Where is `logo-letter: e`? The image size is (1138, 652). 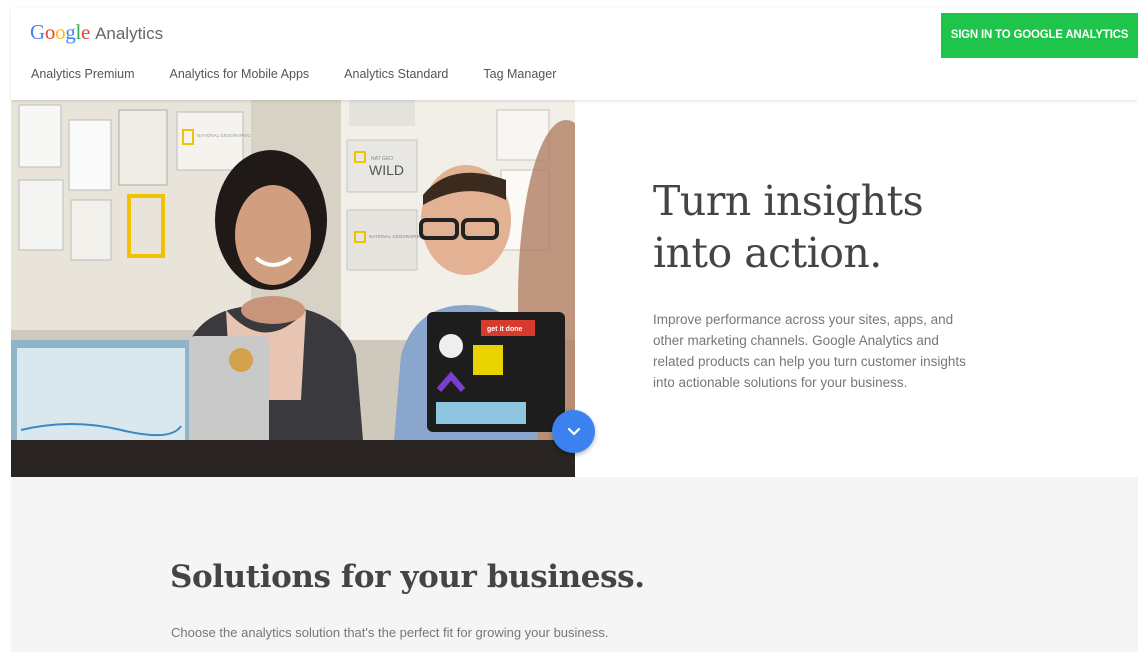
logo-letter: e is located at coordinates (86, 32).